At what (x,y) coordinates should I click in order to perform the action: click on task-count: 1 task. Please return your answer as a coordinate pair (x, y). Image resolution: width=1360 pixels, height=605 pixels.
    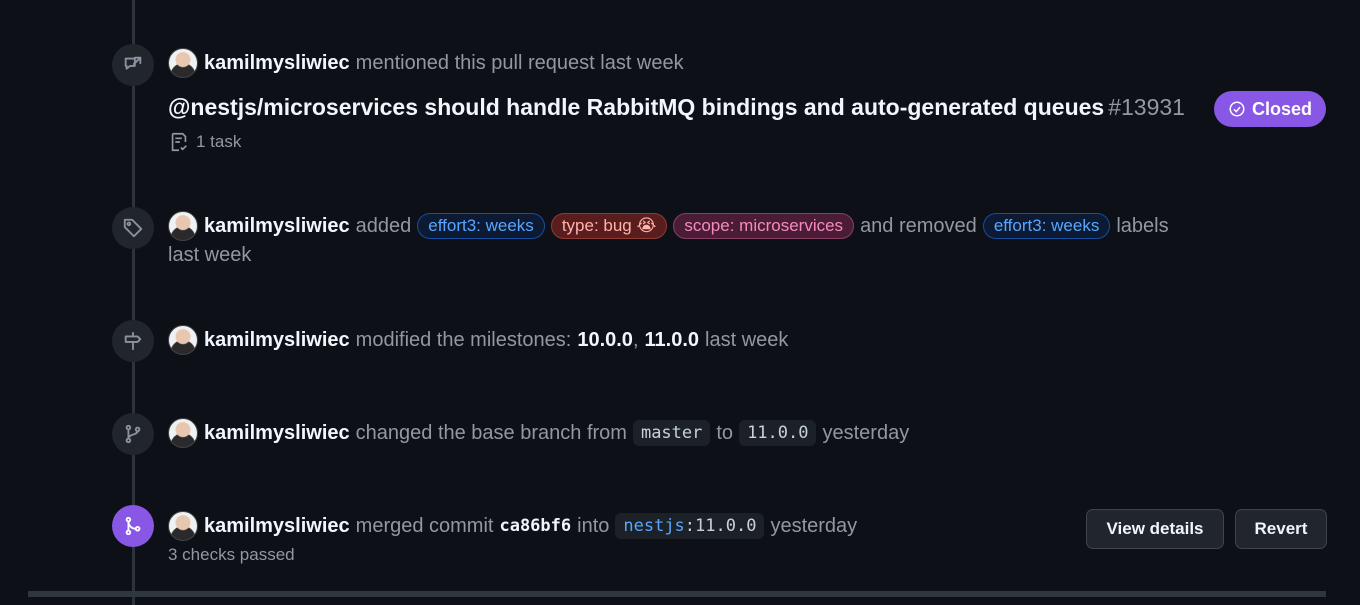
    Looking at the image, I should click on (204, 142).